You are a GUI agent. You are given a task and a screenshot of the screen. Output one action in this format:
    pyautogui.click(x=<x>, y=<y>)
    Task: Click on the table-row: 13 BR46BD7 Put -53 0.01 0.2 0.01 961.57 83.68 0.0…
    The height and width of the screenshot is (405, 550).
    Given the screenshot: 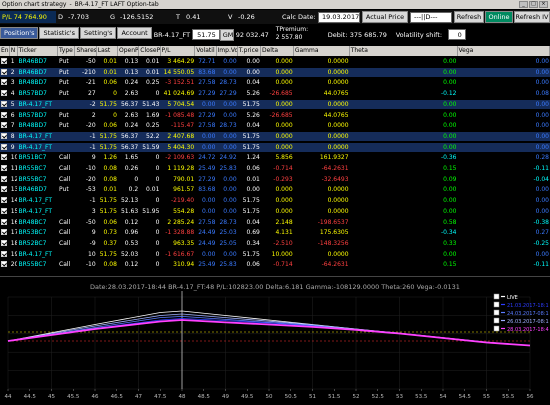 What is the action you would take?
    pyautogui.click(x=275, y=189)
    